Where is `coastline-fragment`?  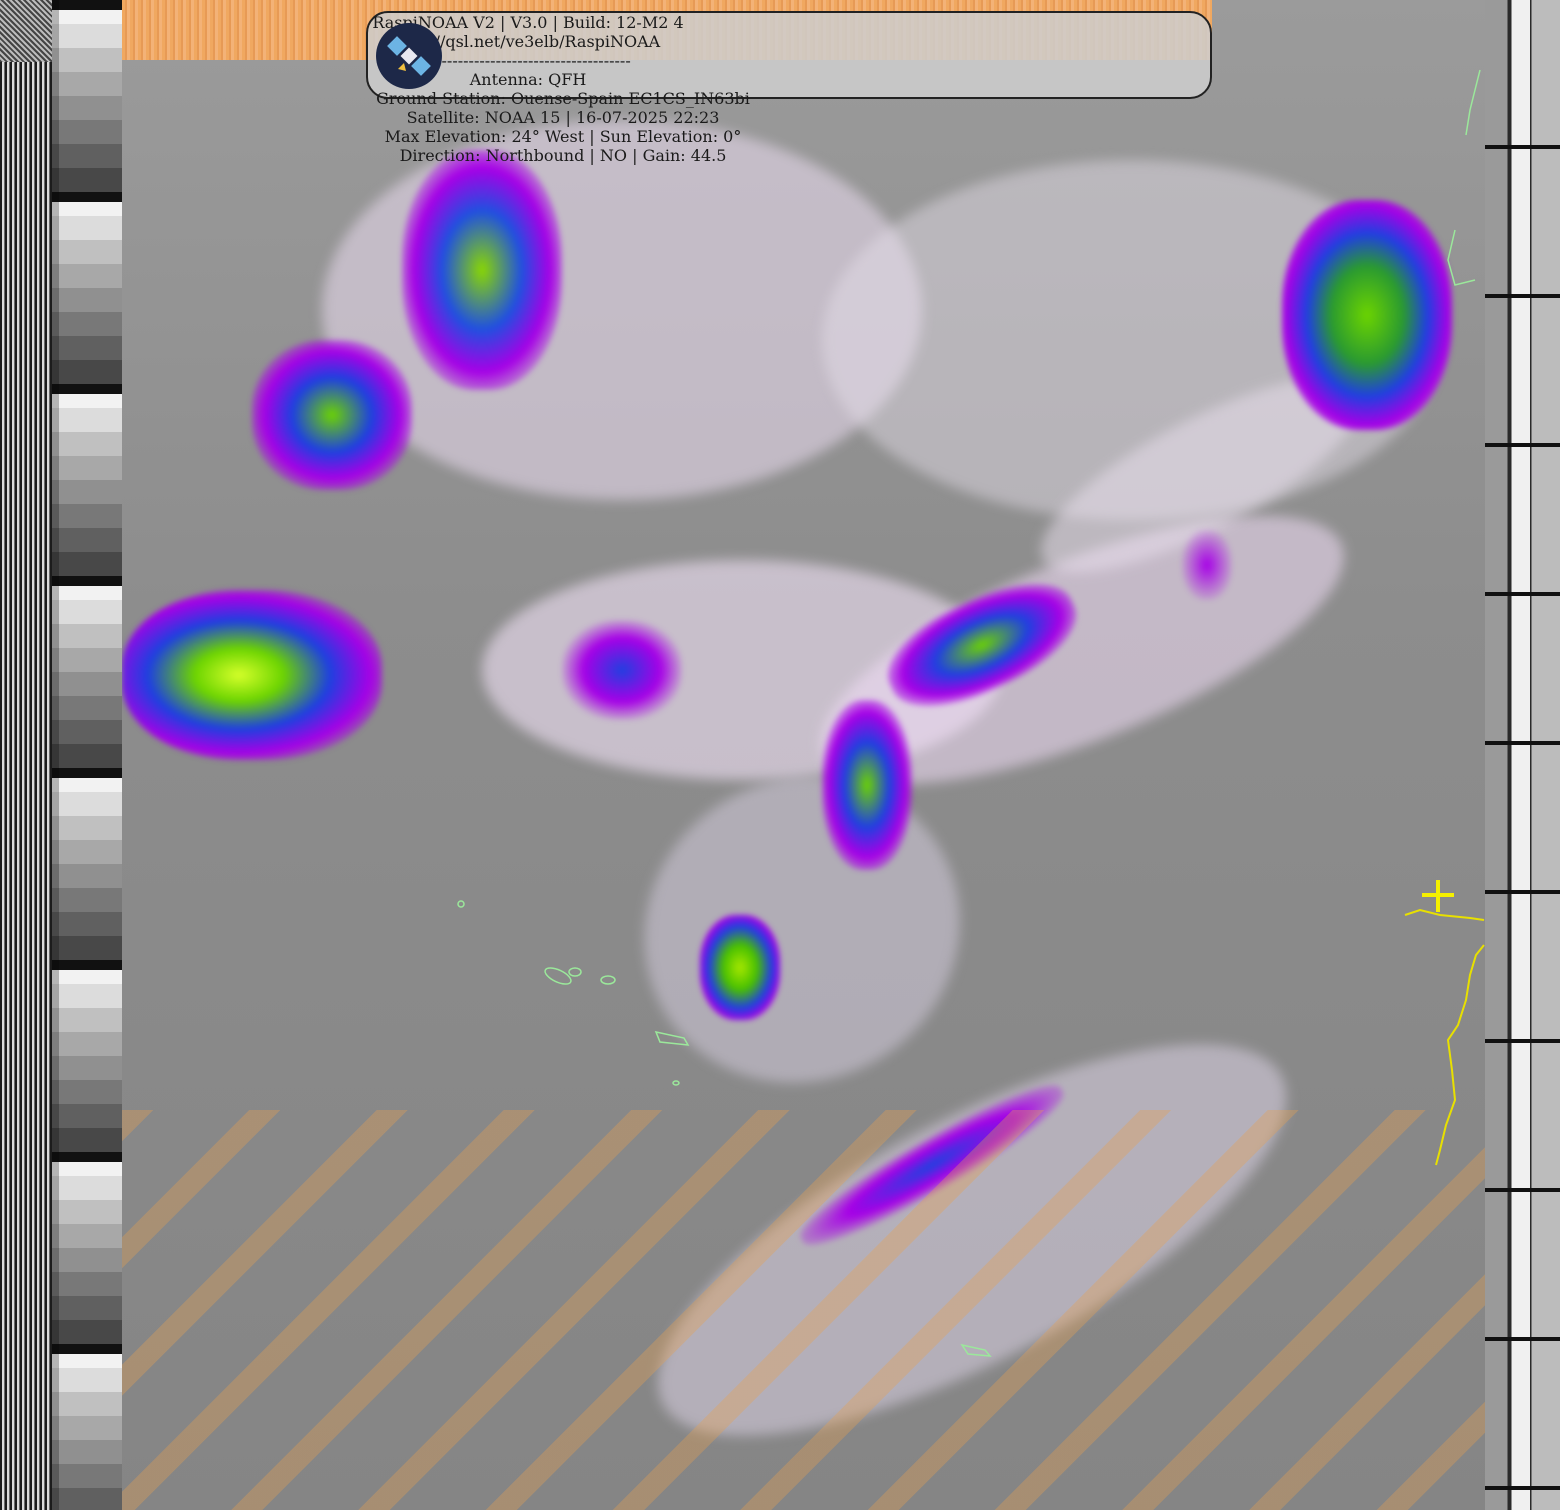 coastline-fragment is located at coordinates (1464, 177).